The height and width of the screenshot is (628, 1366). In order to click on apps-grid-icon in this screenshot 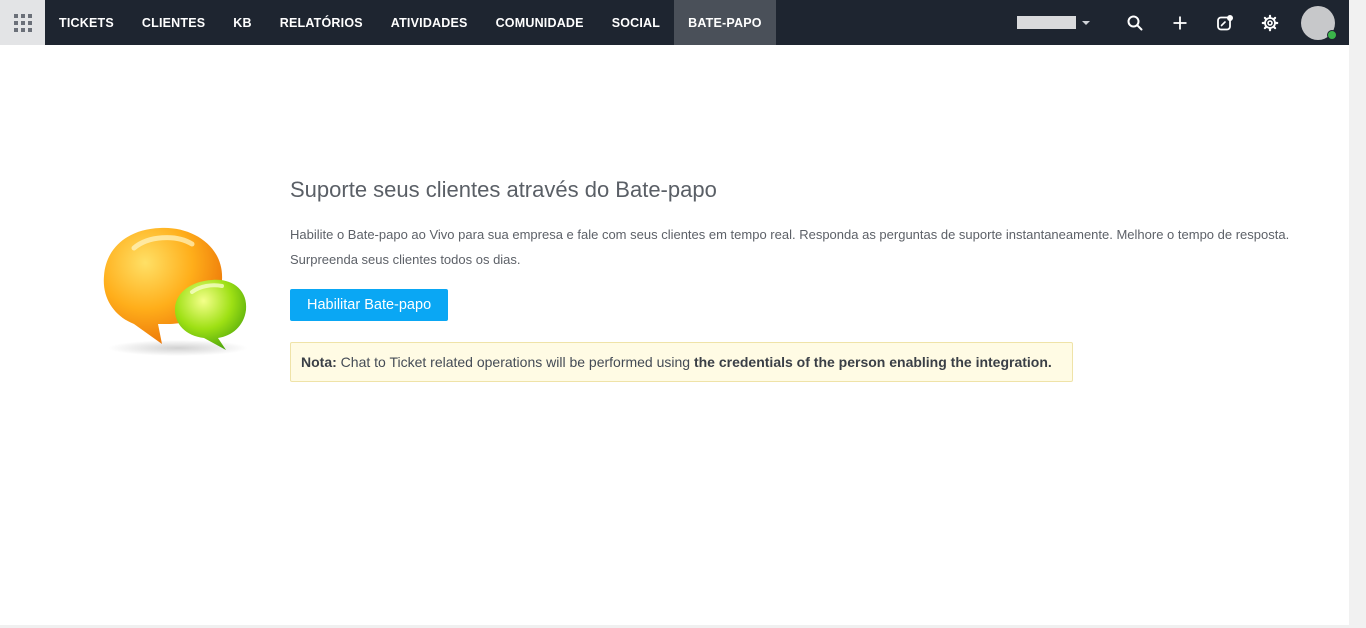, I will do `click(22, 22)`.